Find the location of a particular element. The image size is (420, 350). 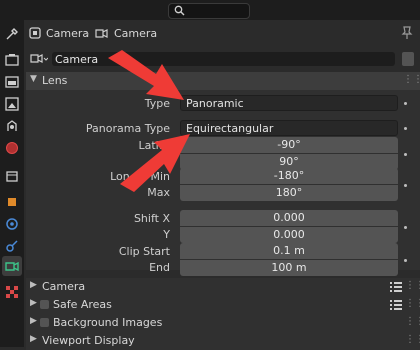

breadcrumb-object: Camera is located at coordinates (68, 33).